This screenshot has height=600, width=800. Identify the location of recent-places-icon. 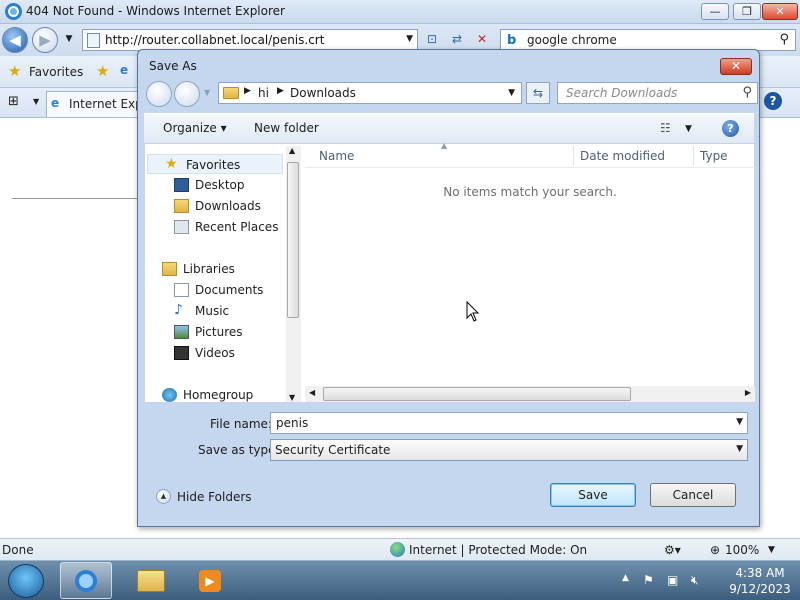
(181, 227).